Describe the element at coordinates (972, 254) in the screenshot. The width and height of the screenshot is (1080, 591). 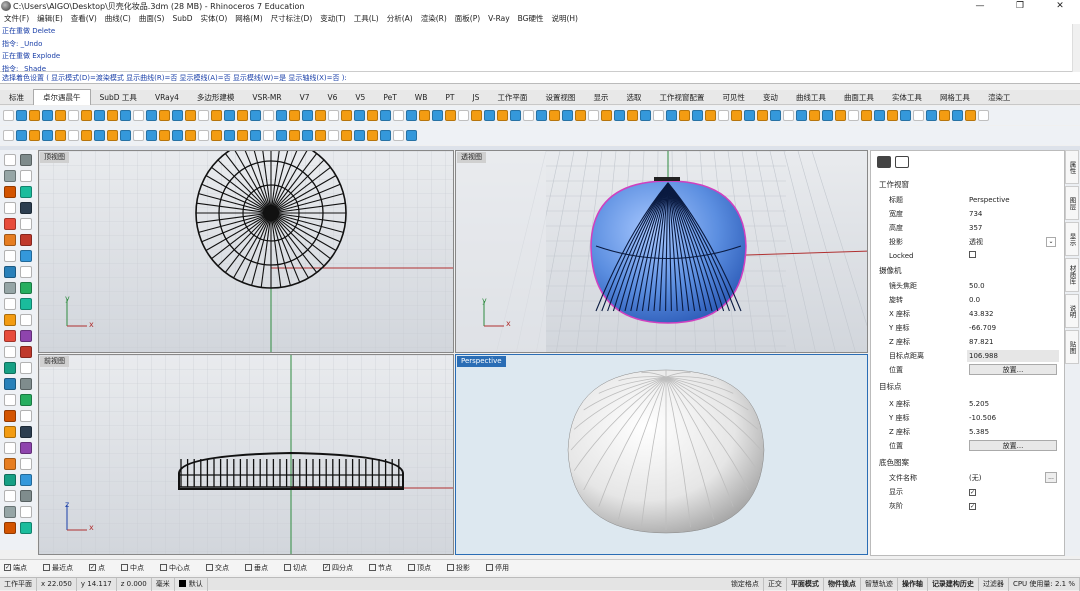
I see `locked-checkbox` at that location.